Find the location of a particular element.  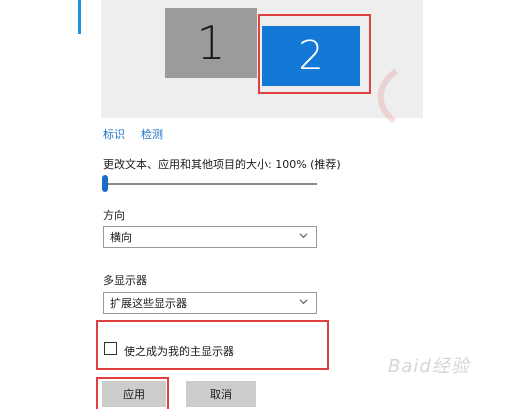

orientation-select: 横向 is located at coordinates (210, 237).